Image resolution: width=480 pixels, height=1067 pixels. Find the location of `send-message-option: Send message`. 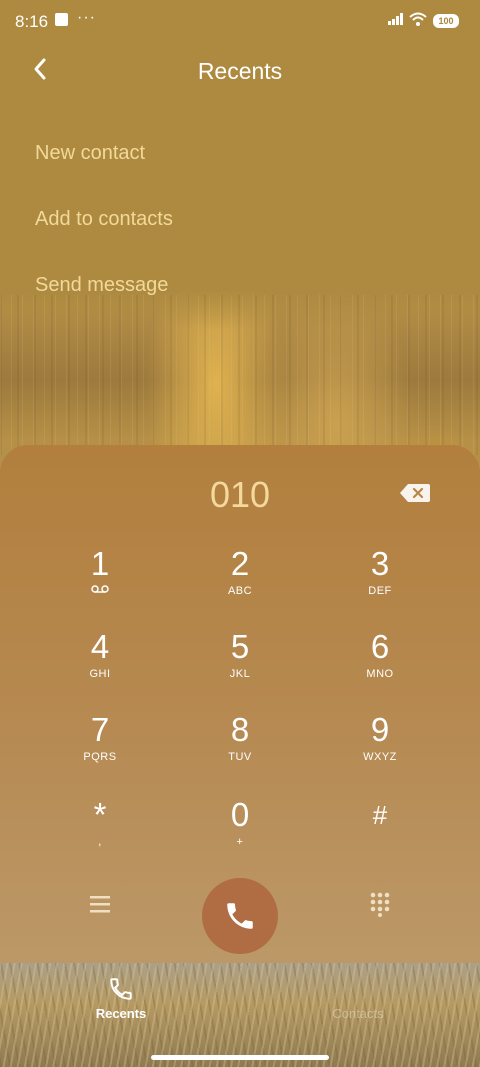

send-message-option: Send message is located at coordinates (101, 285).